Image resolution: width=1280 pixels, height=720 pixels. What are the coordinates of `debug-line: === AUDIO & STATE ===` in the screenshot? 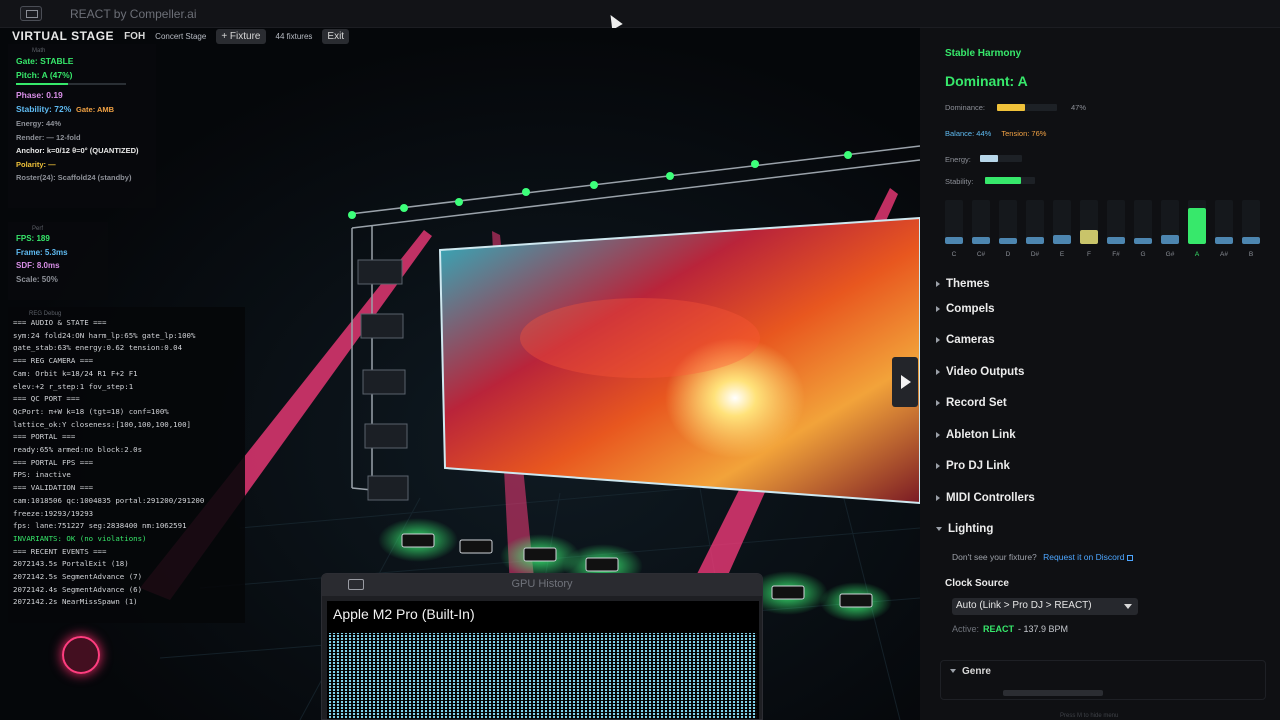 It's located at (60, 322).